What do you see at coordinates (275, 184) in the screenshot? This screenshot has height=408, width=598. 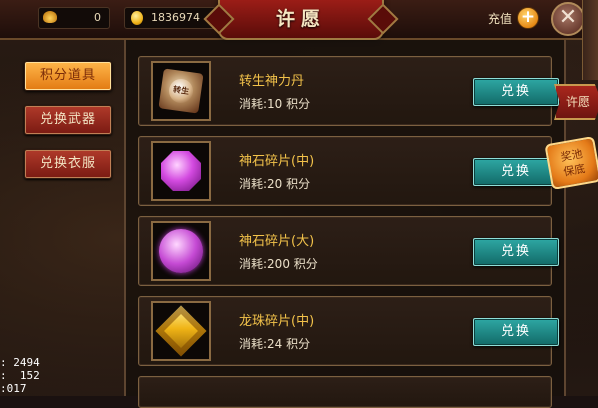 I see `item-cost: 消耗:20 积分` at bounding box center [275, 184].